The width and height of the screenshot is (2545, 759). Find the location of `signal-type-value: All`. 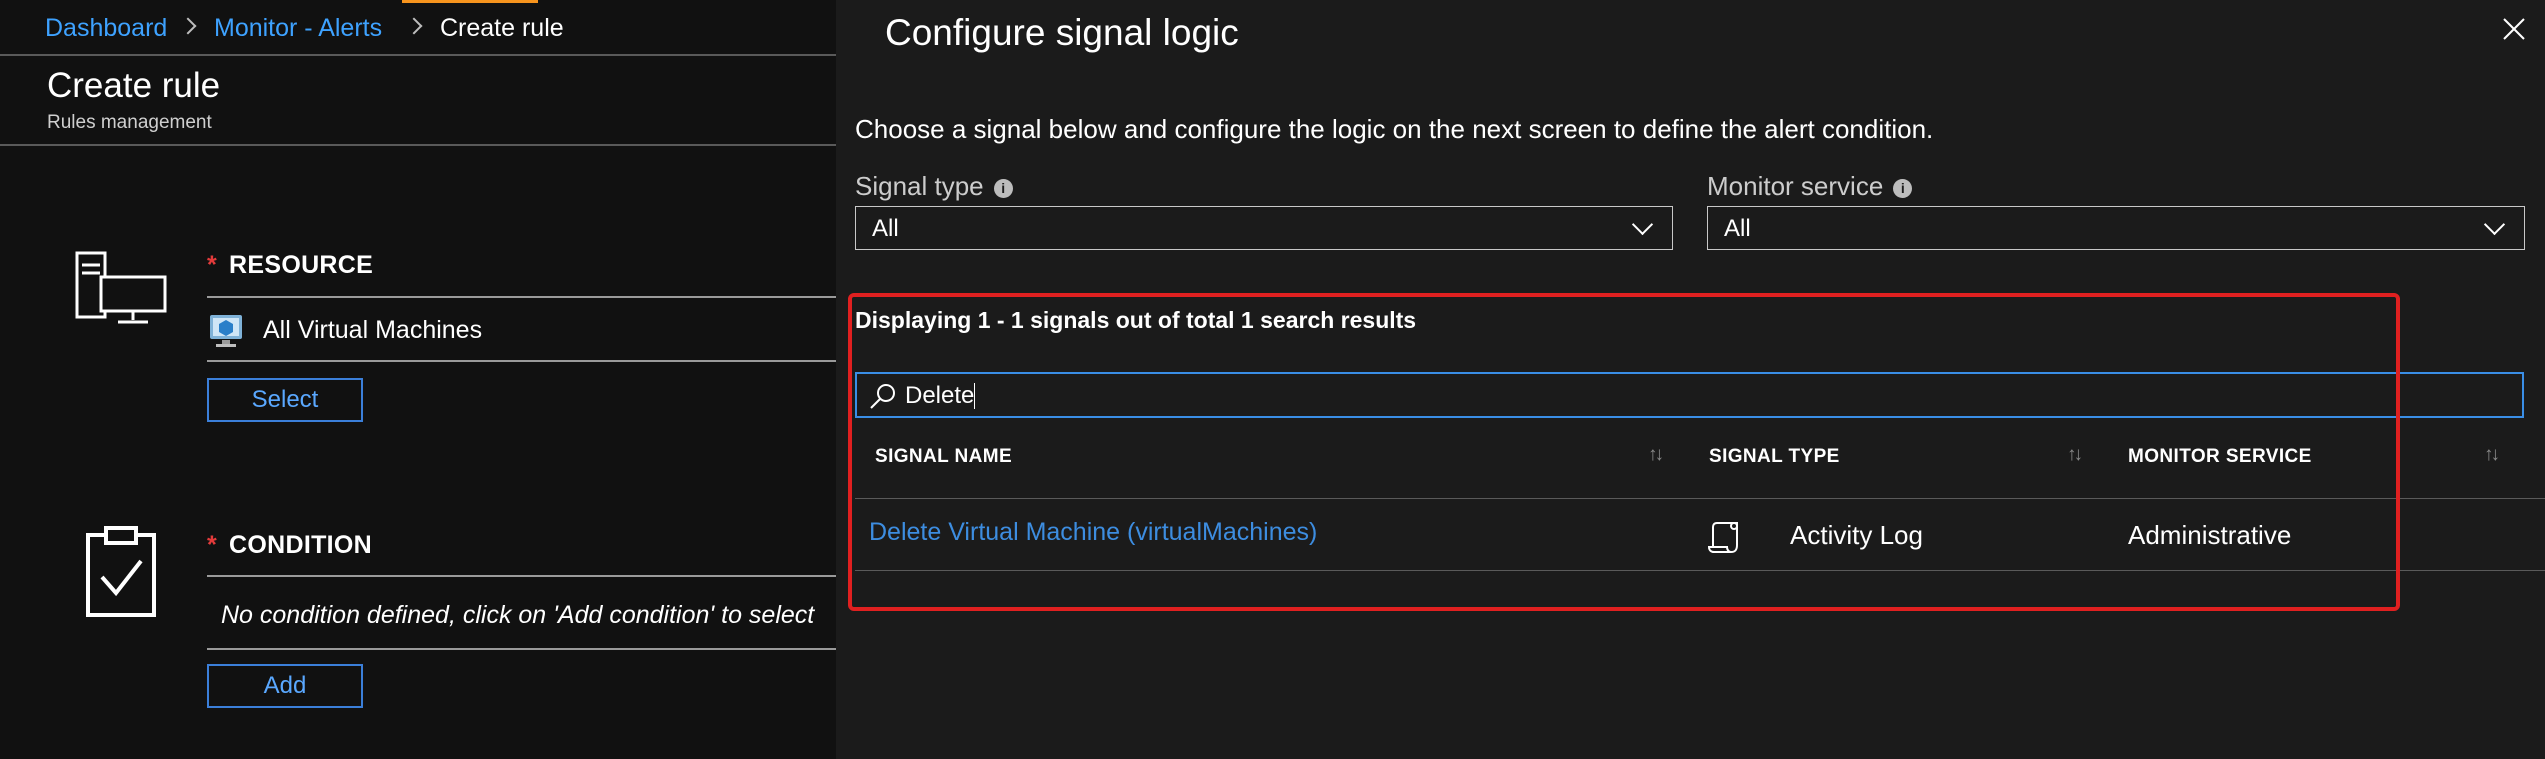

signal-type-value: All is located at coordinates (885, 228).